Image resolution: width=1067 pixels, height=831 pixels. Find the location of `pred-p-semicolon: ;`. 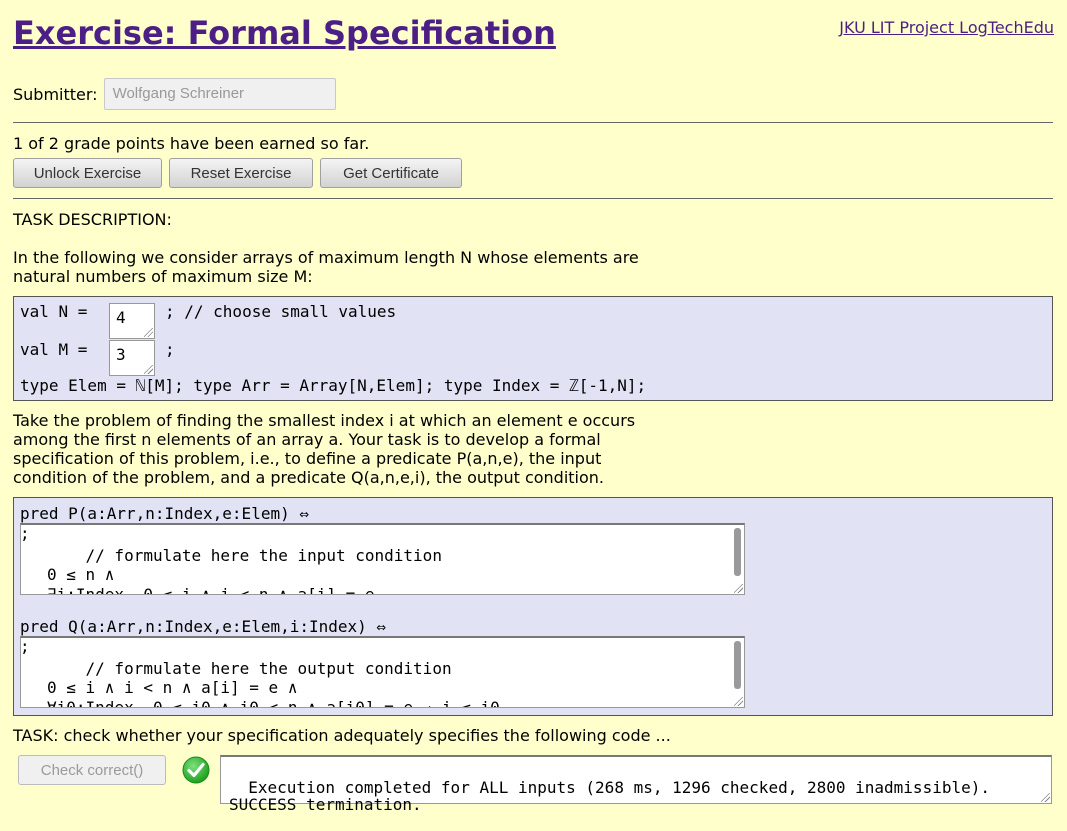

pred-p-semicolon: ; is located at coordinates (25, 533).